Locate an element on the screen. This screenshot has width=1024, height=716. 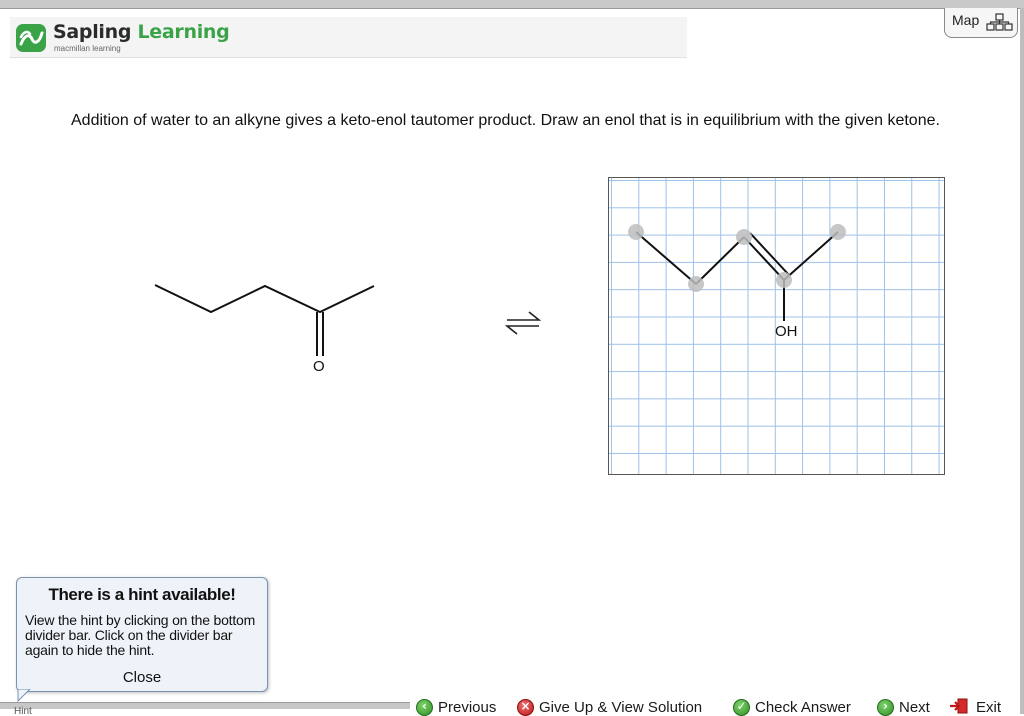
hint-tab: Hint is located at coordinates (39, 710).